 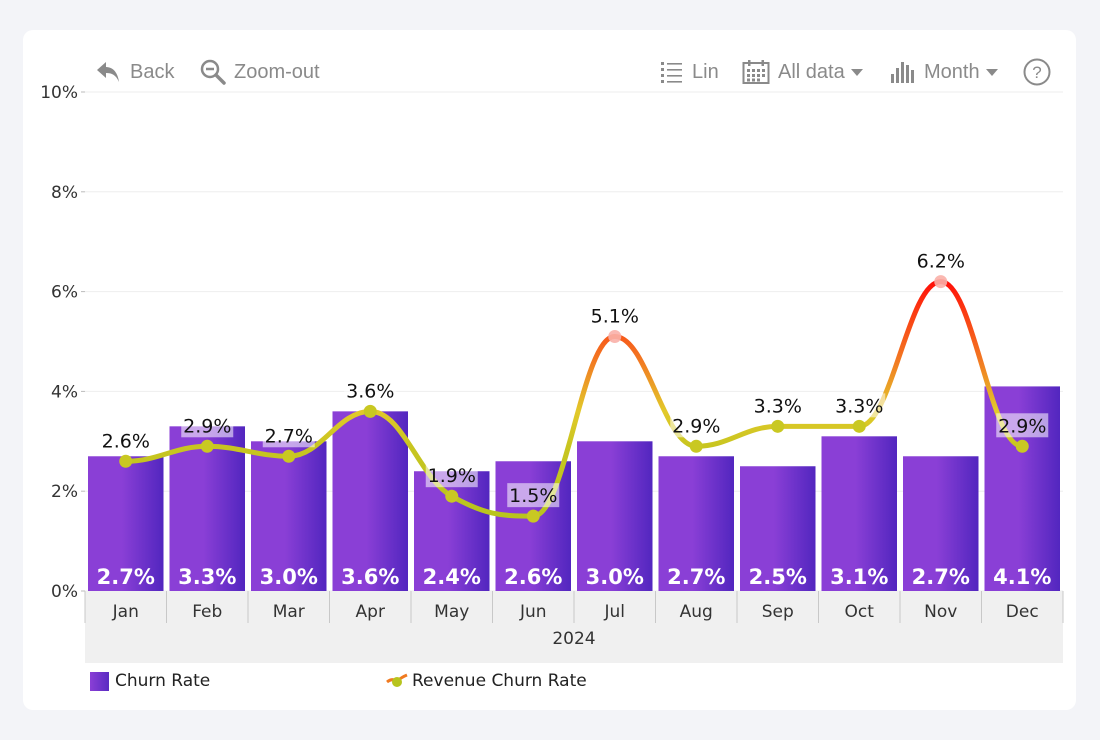 I want to click on x-tick-label: Feb, so click(x=207, y=612).